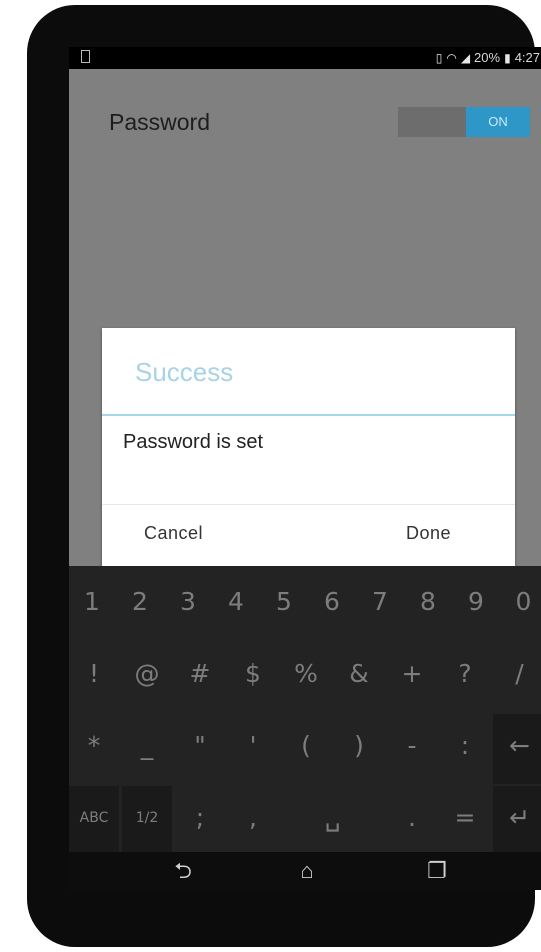 This screenshot has width=541, height=952. What do you see at coordinates (94, 821) in the screenshot?
I see `key-abc: ABC` at bounding box center [94, 821].